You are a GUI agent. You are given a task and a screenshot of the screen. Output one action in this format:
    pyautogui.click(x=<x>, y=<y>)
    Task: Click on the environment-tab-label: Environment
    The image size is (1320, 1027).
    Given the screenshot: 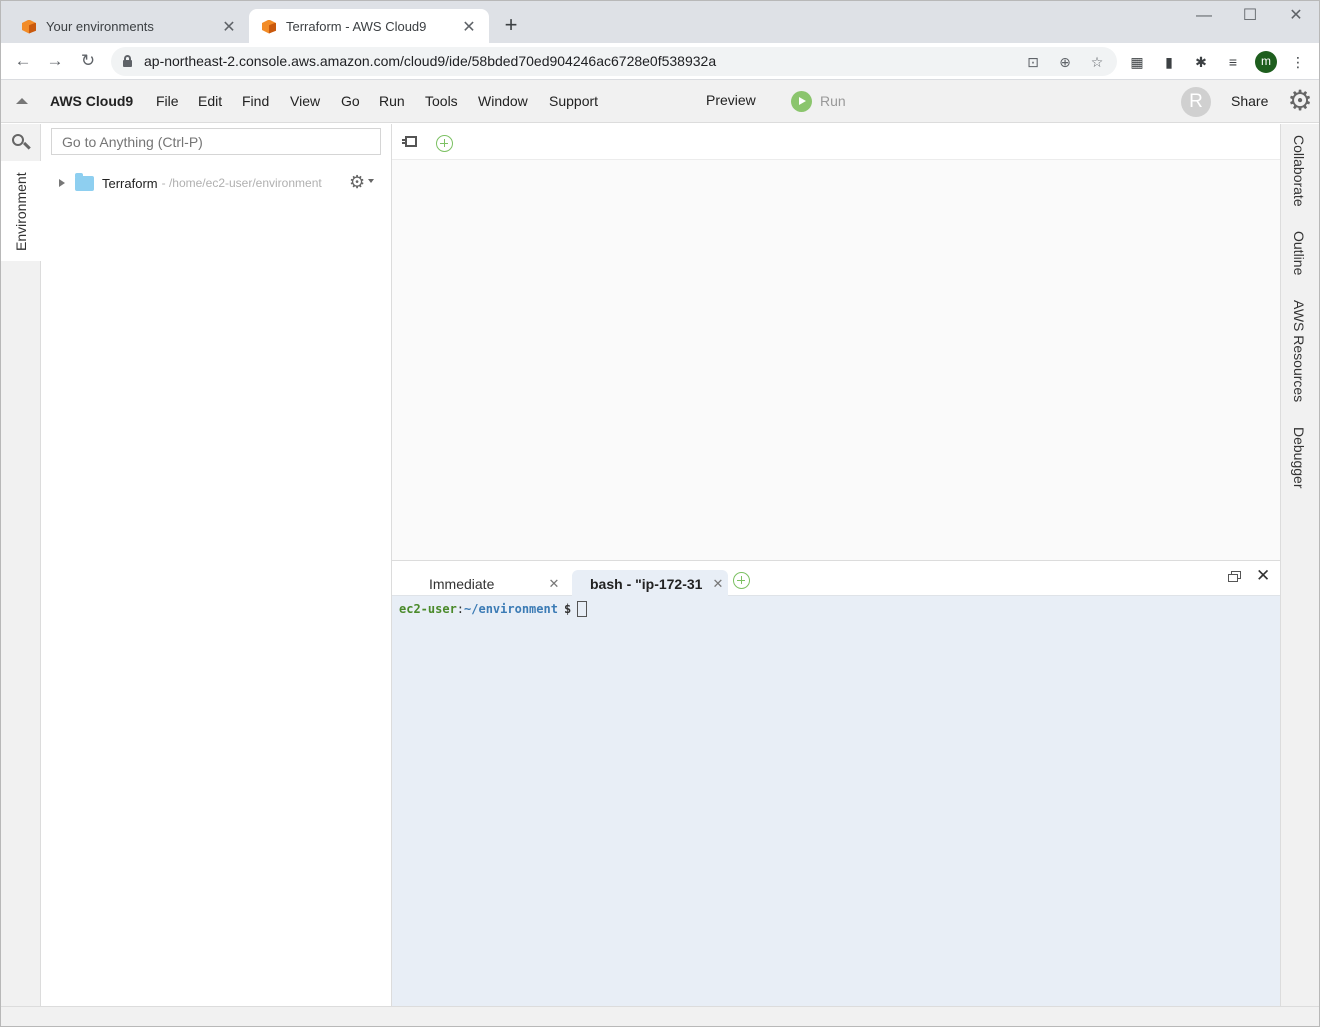 What is the action you would take?
    pyautogui.click(x=21, y=211)
    